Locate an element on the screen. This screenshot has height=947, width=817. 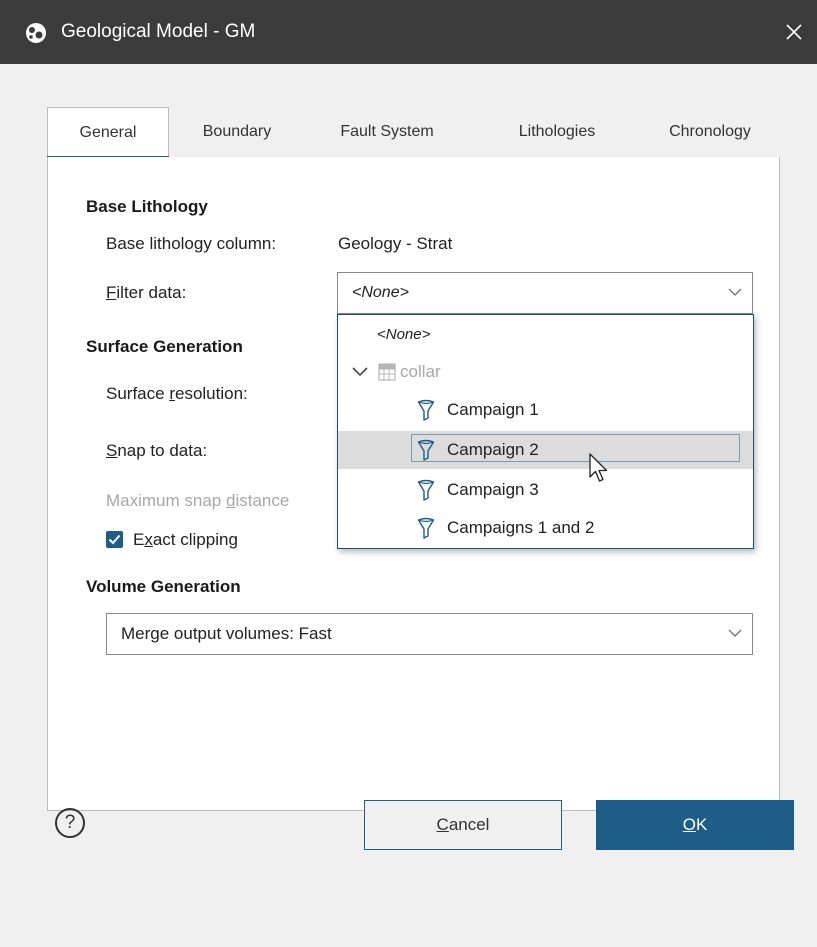
mnemonic: F is located at coordinates (111, 292).